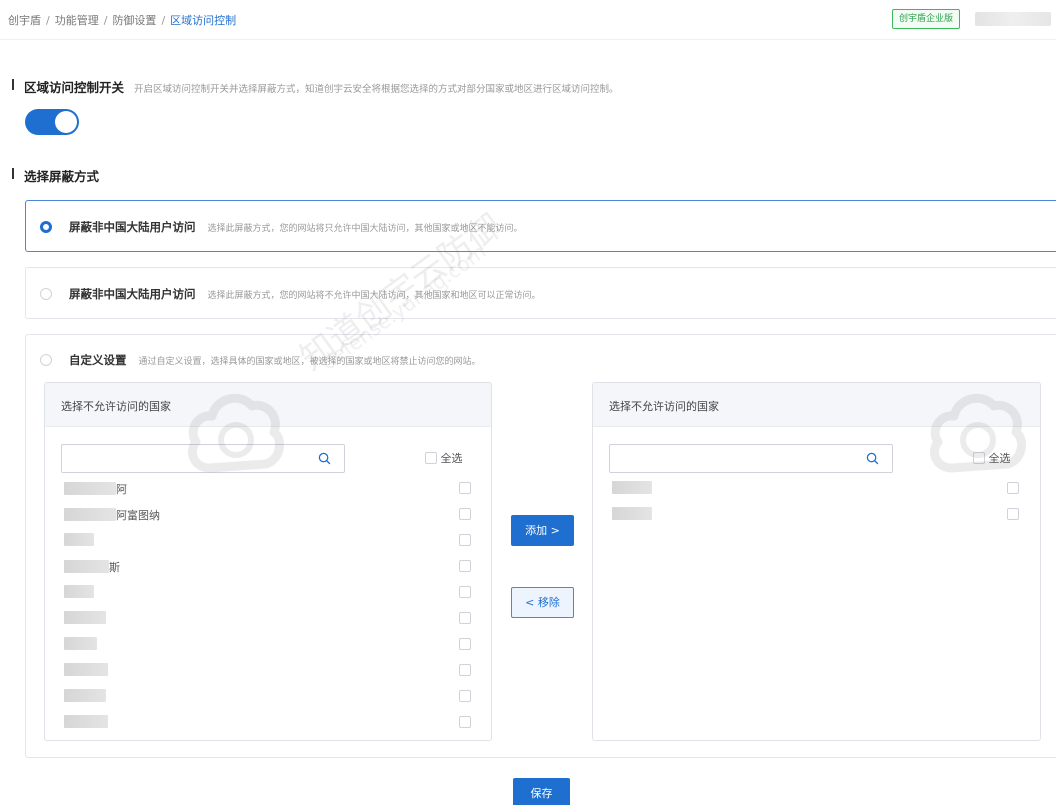 The image size is (1056, 805). What do you see at coordinates (992, 458) in the screenshot?
I see `right-select-all: 全选` at bounding box center [992, 458].